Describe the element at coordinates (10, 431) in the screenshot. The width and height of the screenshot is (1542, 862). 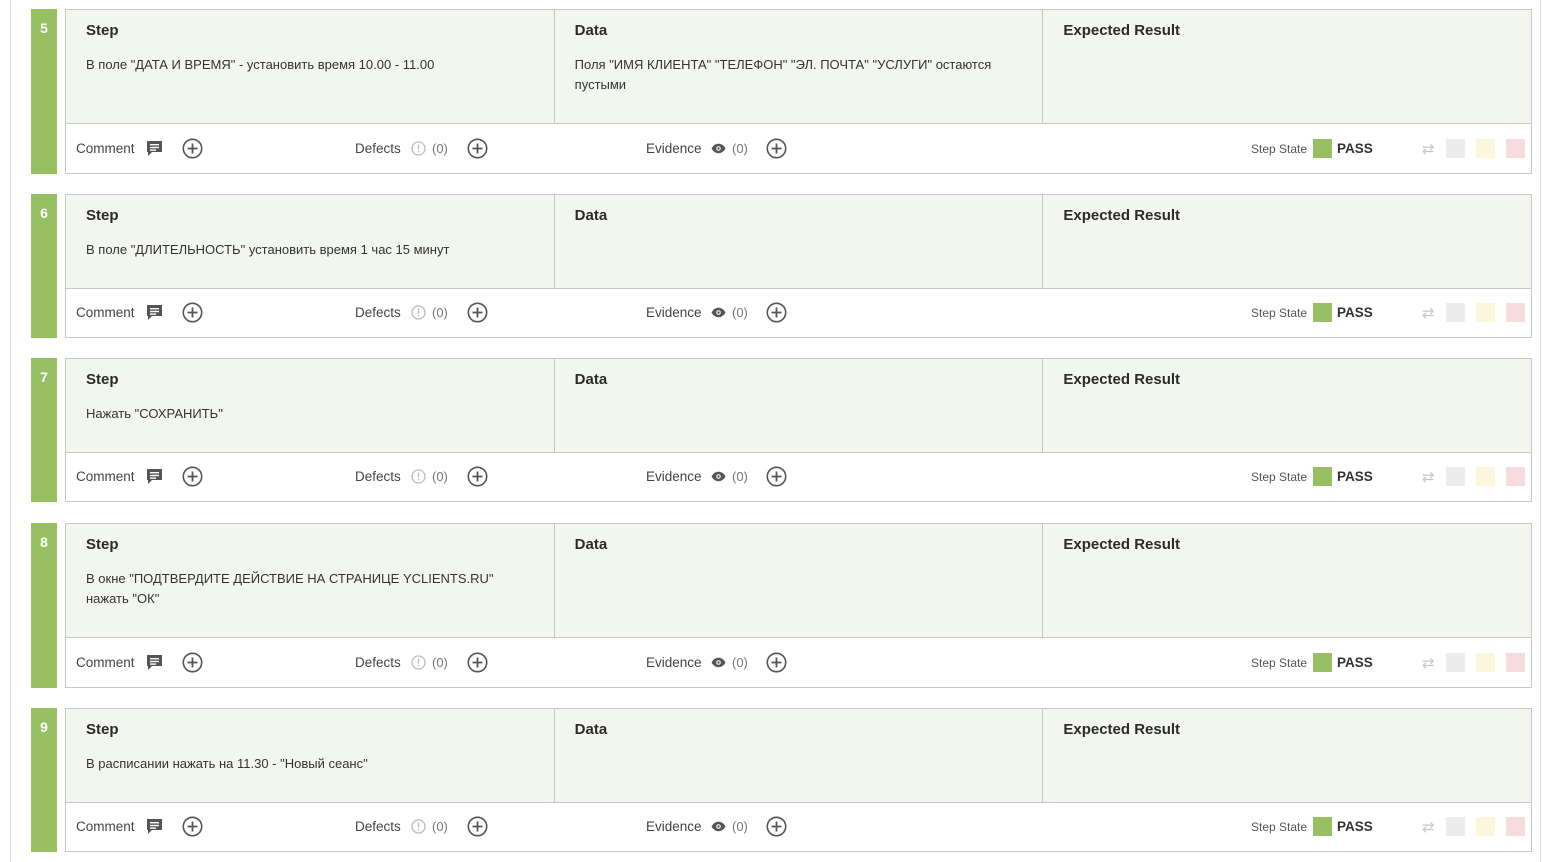
I see `left-divider` at that location.